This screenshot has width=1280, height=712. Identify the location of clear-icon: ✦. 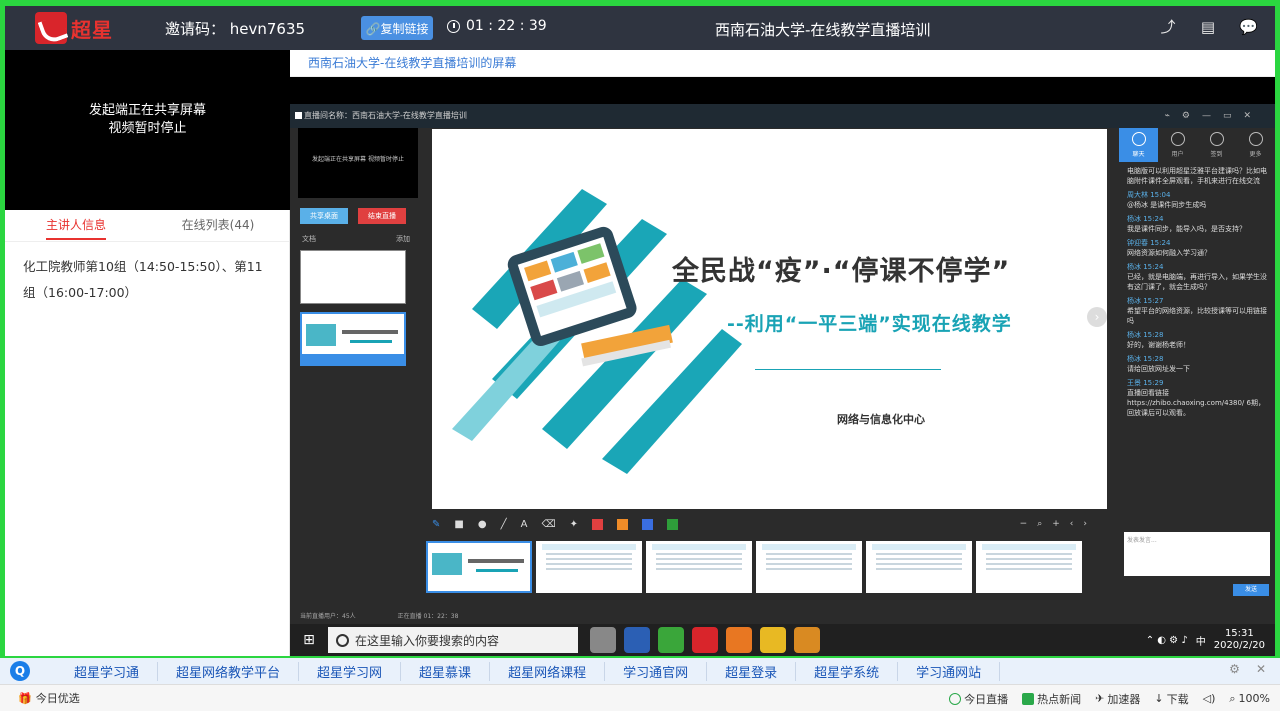
(574, 524).